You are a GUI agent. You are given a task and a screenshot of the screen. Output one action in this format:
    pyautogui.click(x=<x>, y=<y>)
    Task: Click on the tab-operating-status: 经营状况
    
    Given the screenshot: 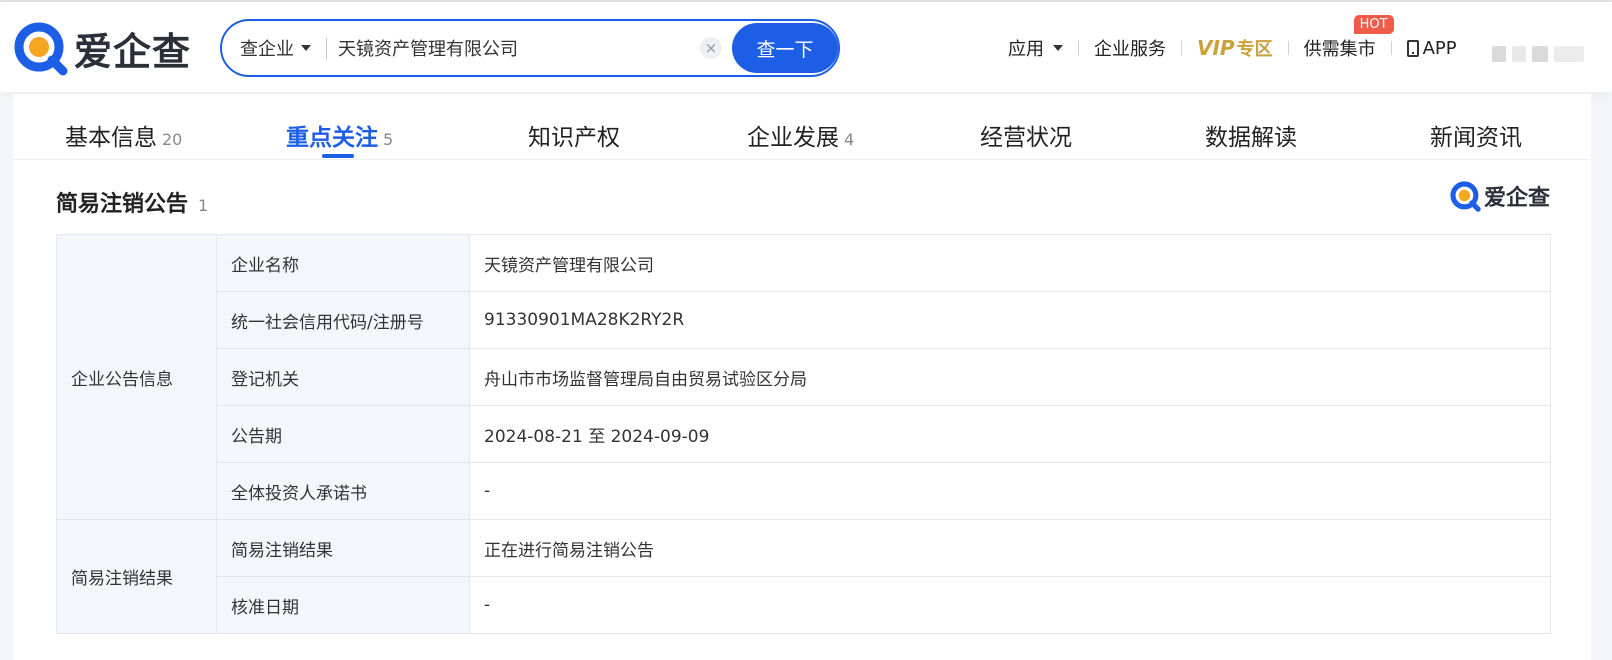 What is the action you would take?
    pyautogui.click(x=1026, y=135)
    